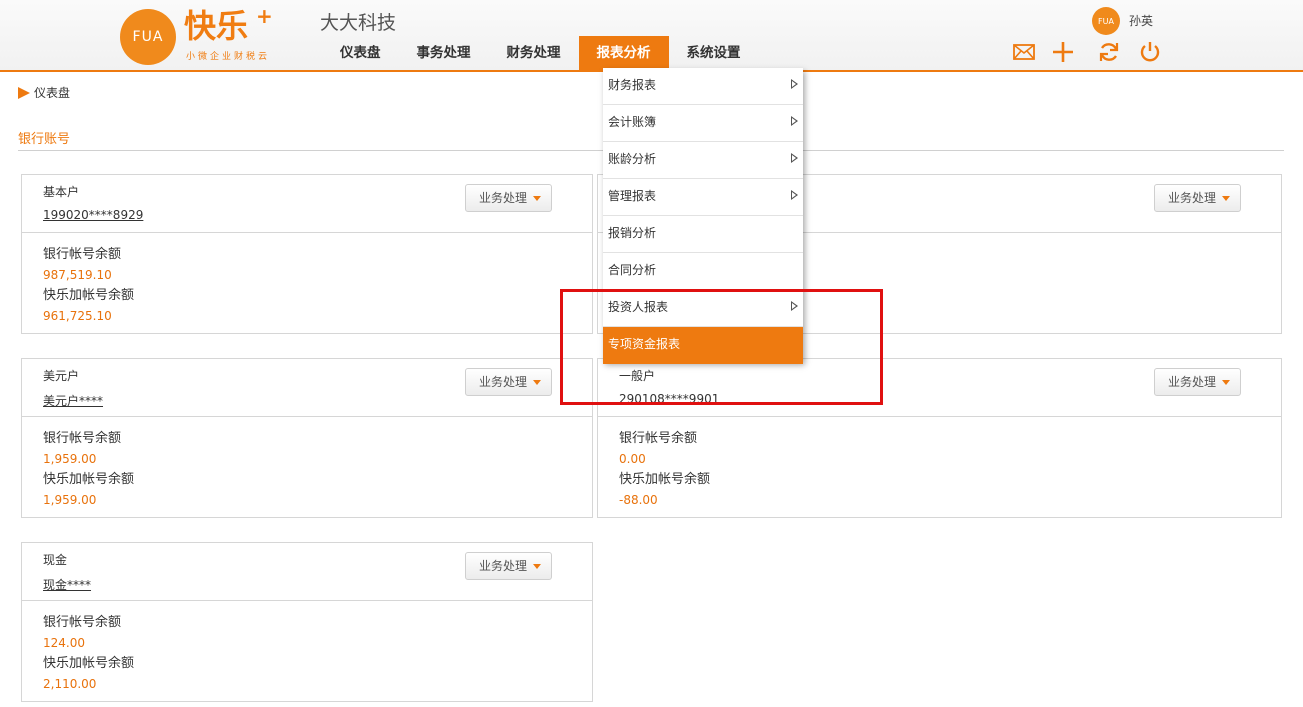  Describe the element at coordinates (632, 85) in the screenshot. I see `menu-item-label: 财务报表` at that location.